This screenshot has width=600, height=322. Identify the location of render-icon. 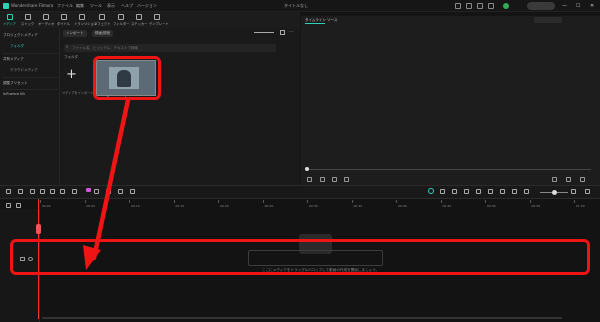
(431, 191).